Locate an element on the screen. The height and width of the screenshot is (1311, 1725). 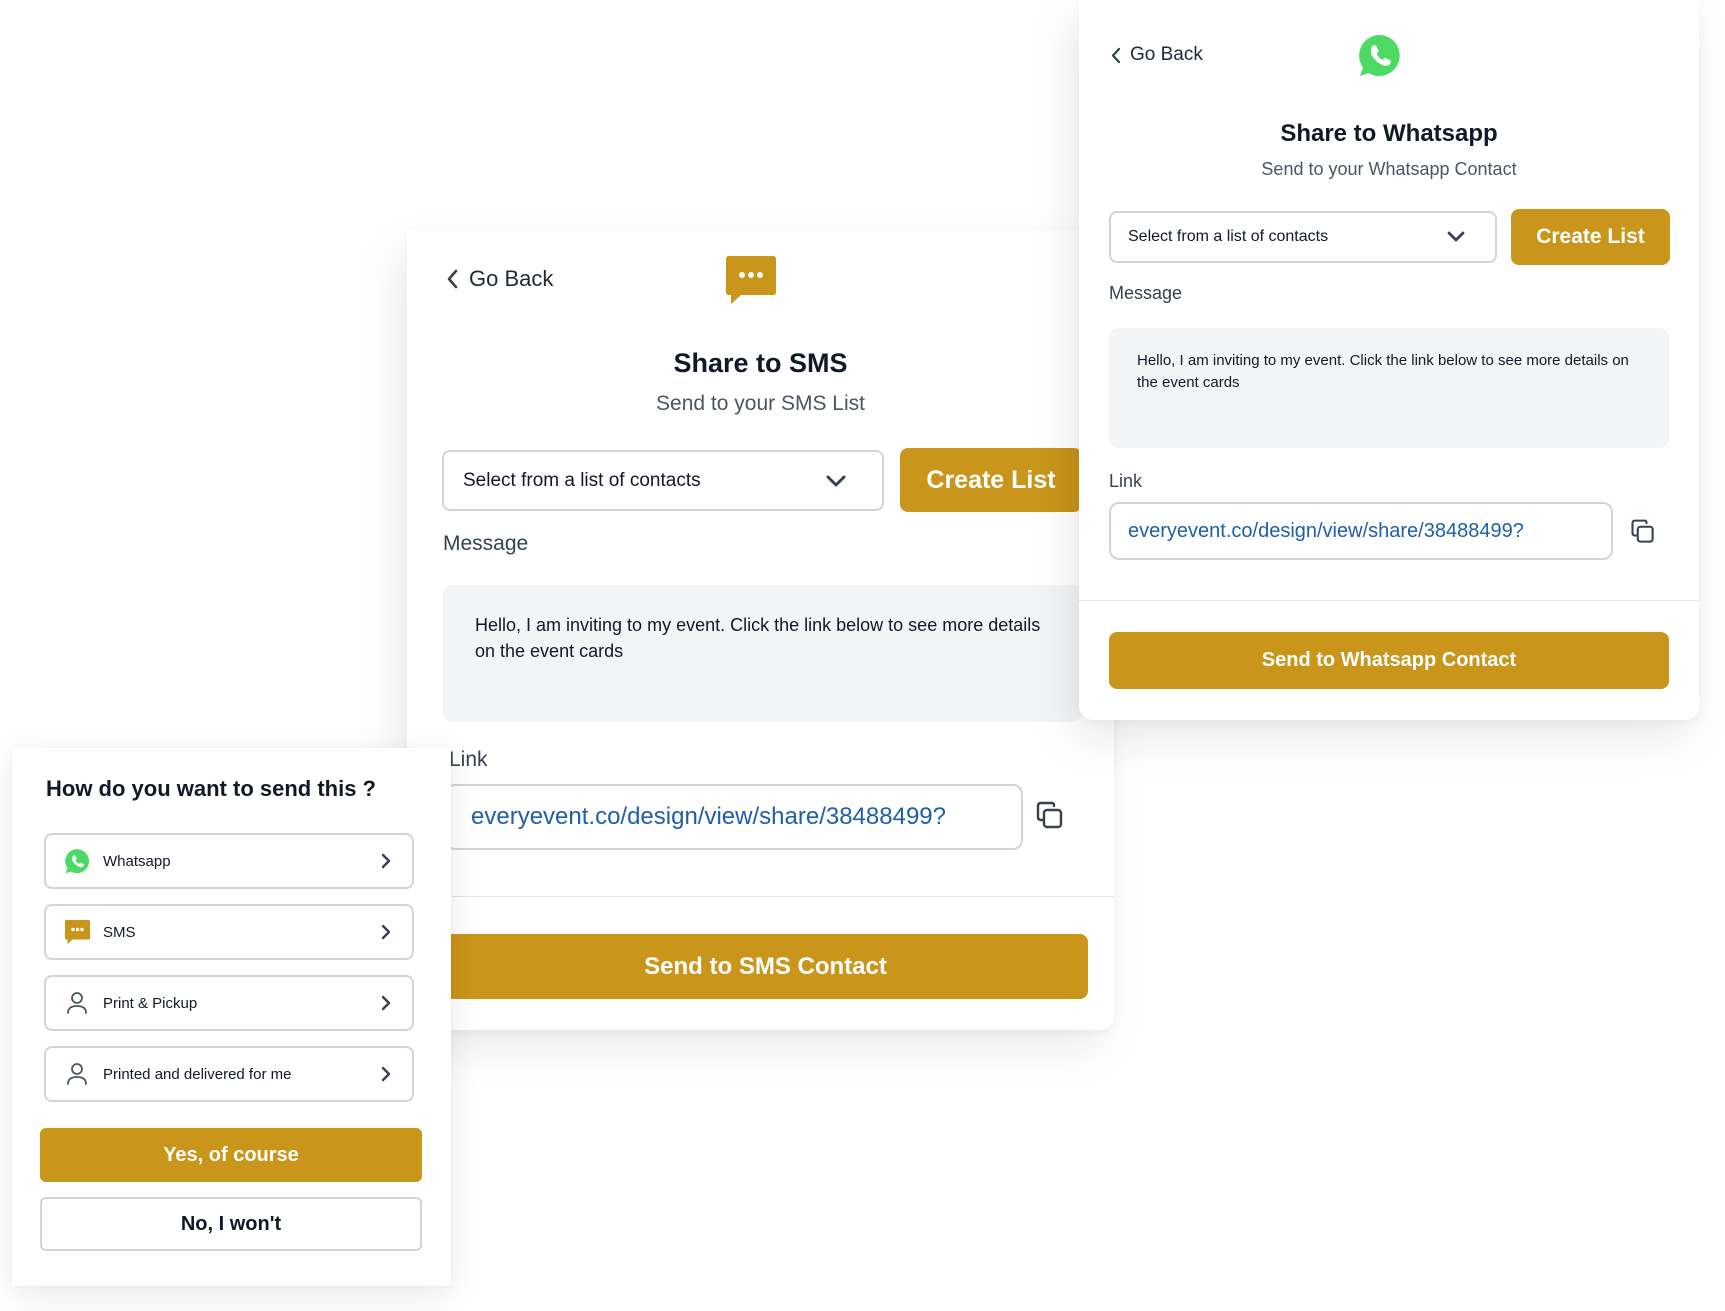
option-label: SMS is located at coordinates (119, 932).